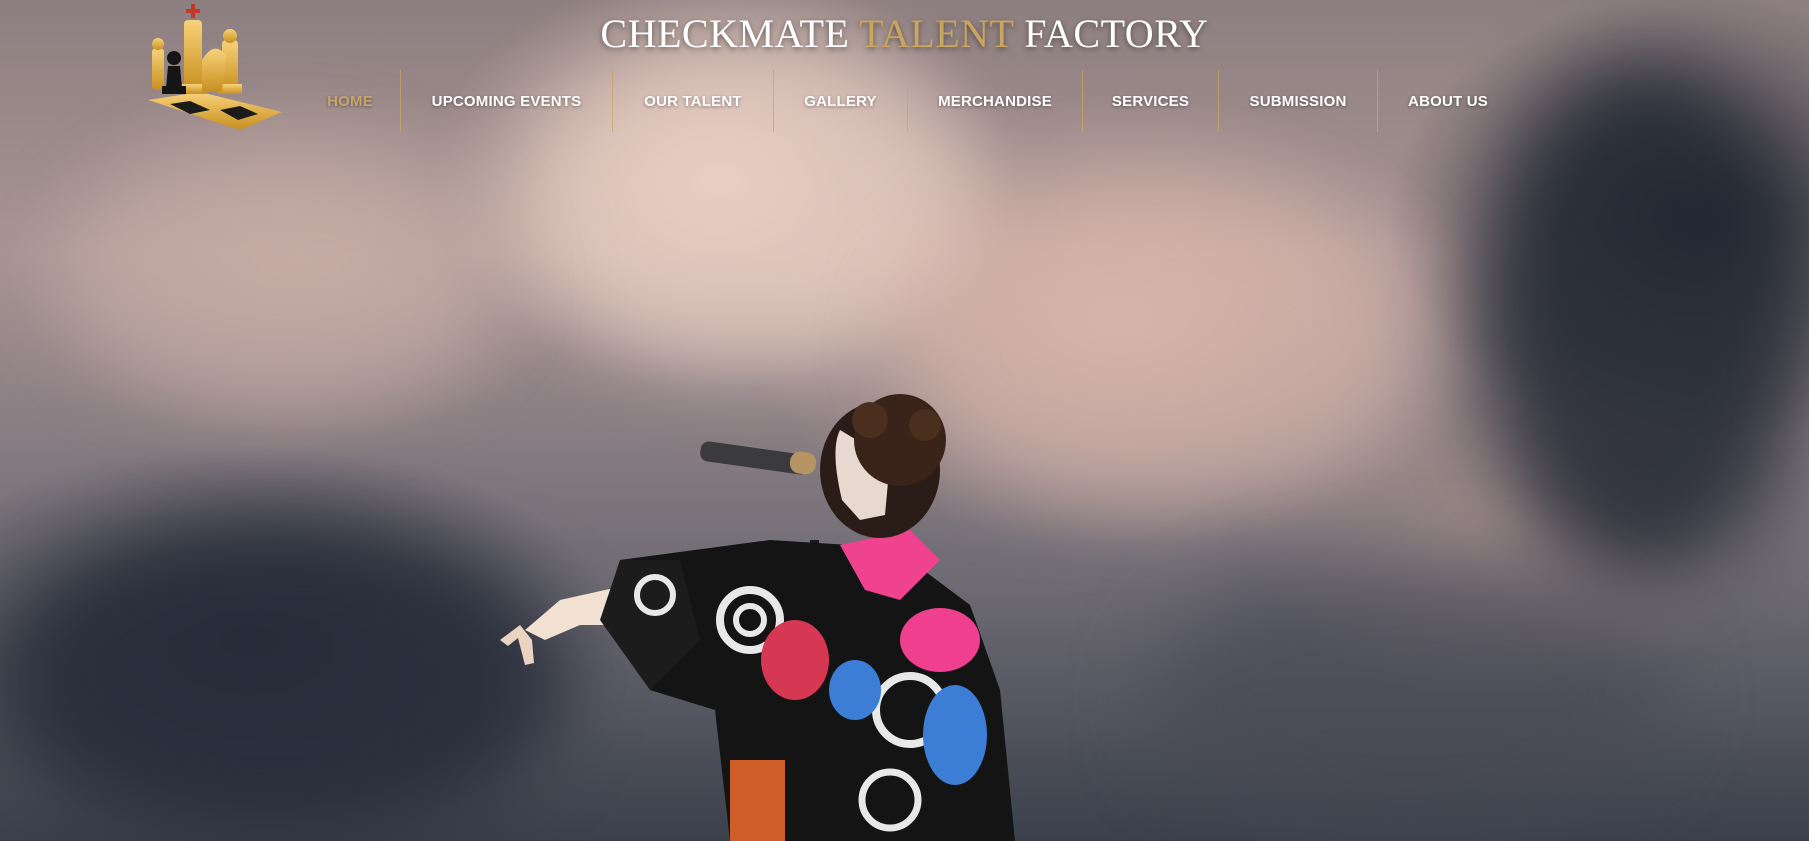  What do you see at coordinates (1448, 101) in the screenshot?
I see `nav-item-about-us: ABOUT US` at bounding box center [1448, 101].